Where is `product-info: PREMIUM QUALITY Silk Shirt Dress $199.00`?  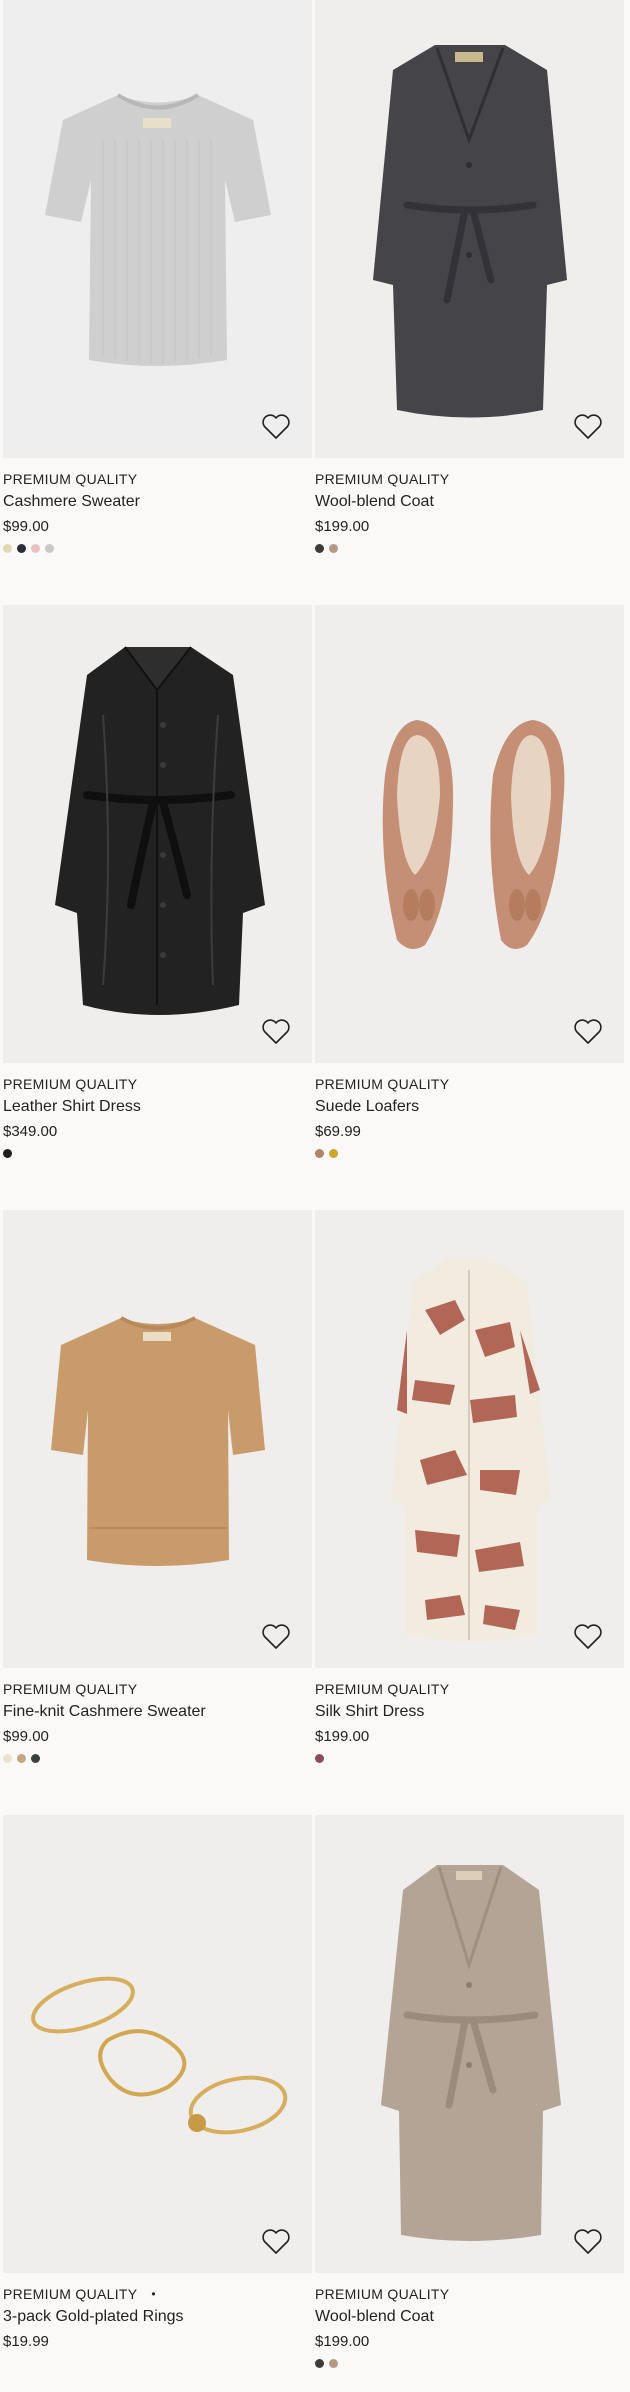
product-info: PREMIUM QUALITY Silk Shirt Dress $199.00 is located at coordinates (469, 1715).